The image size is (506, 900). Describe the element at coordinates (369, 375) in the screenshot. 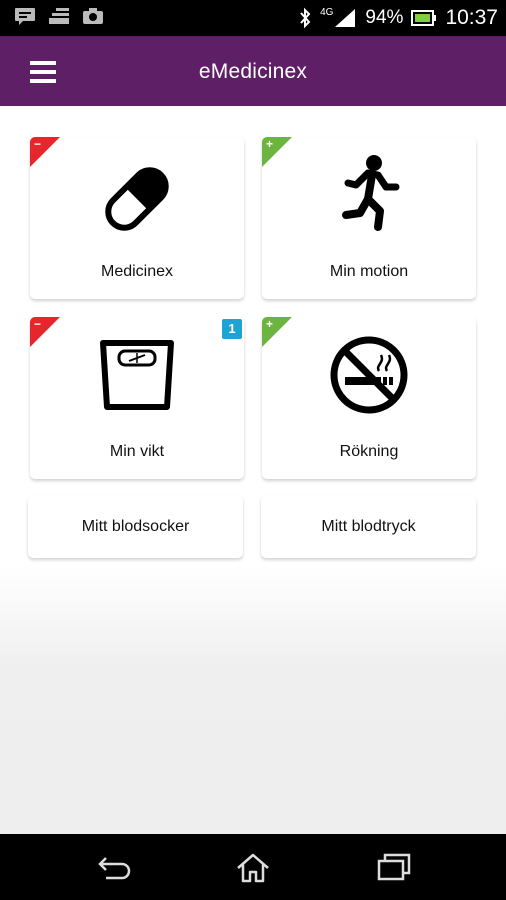

I see `no-smoking-icon` at that location.